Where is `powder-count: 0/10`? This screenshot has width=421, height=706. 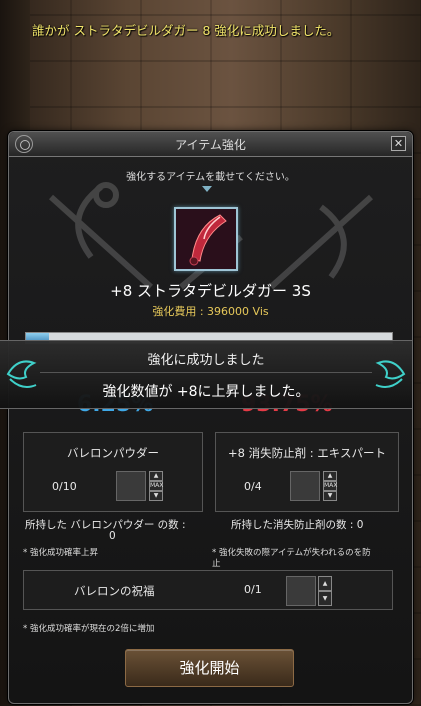 powder-count: 0/10 is located at coordinates (64, 486).